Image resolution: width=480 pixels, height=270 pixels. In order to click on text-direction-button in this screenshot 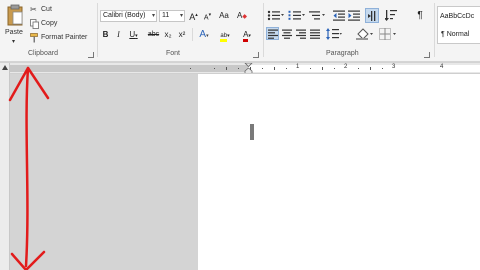, I will do `click(372, 15)`.